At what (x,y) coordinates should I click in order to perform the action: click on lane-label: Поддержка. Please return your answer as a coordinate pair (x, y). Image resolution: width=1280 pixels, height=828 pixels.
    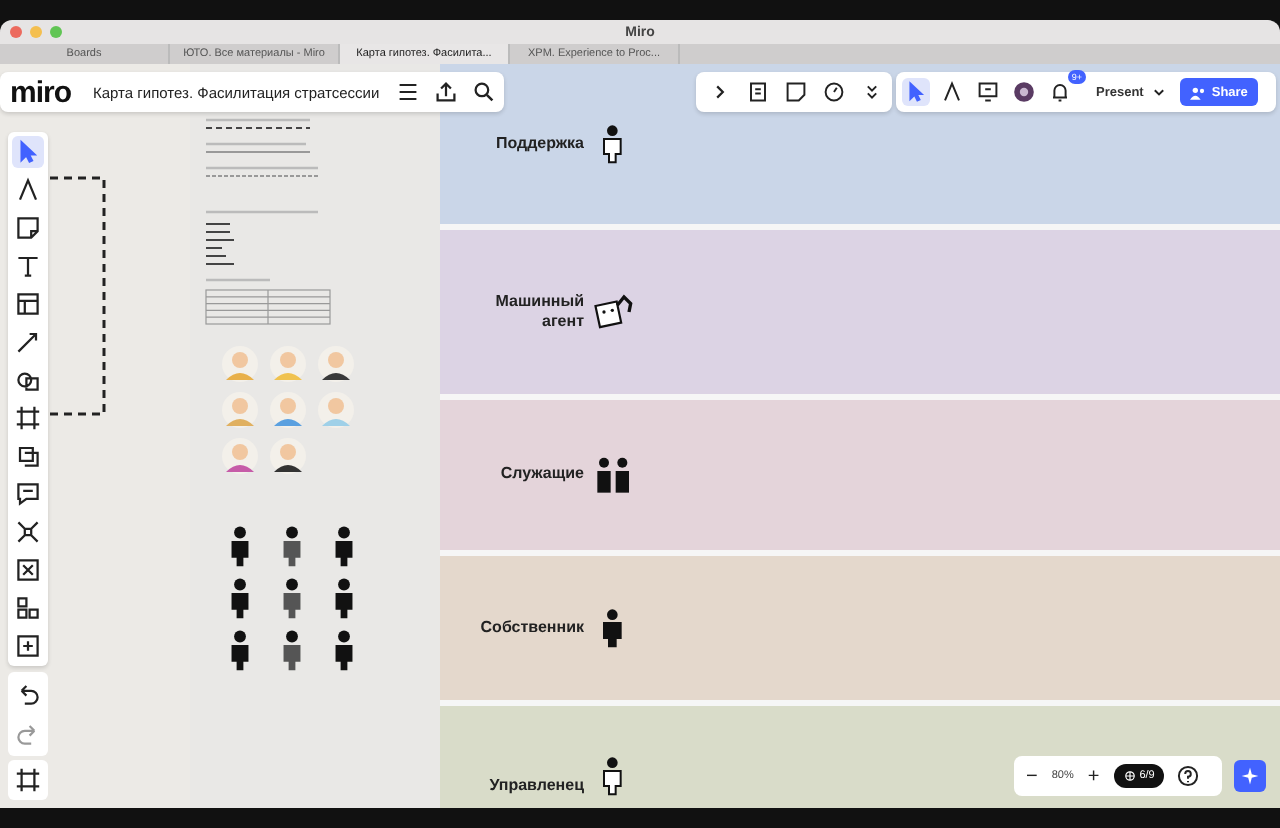
    Looking at the image, I should click on (538, 144).